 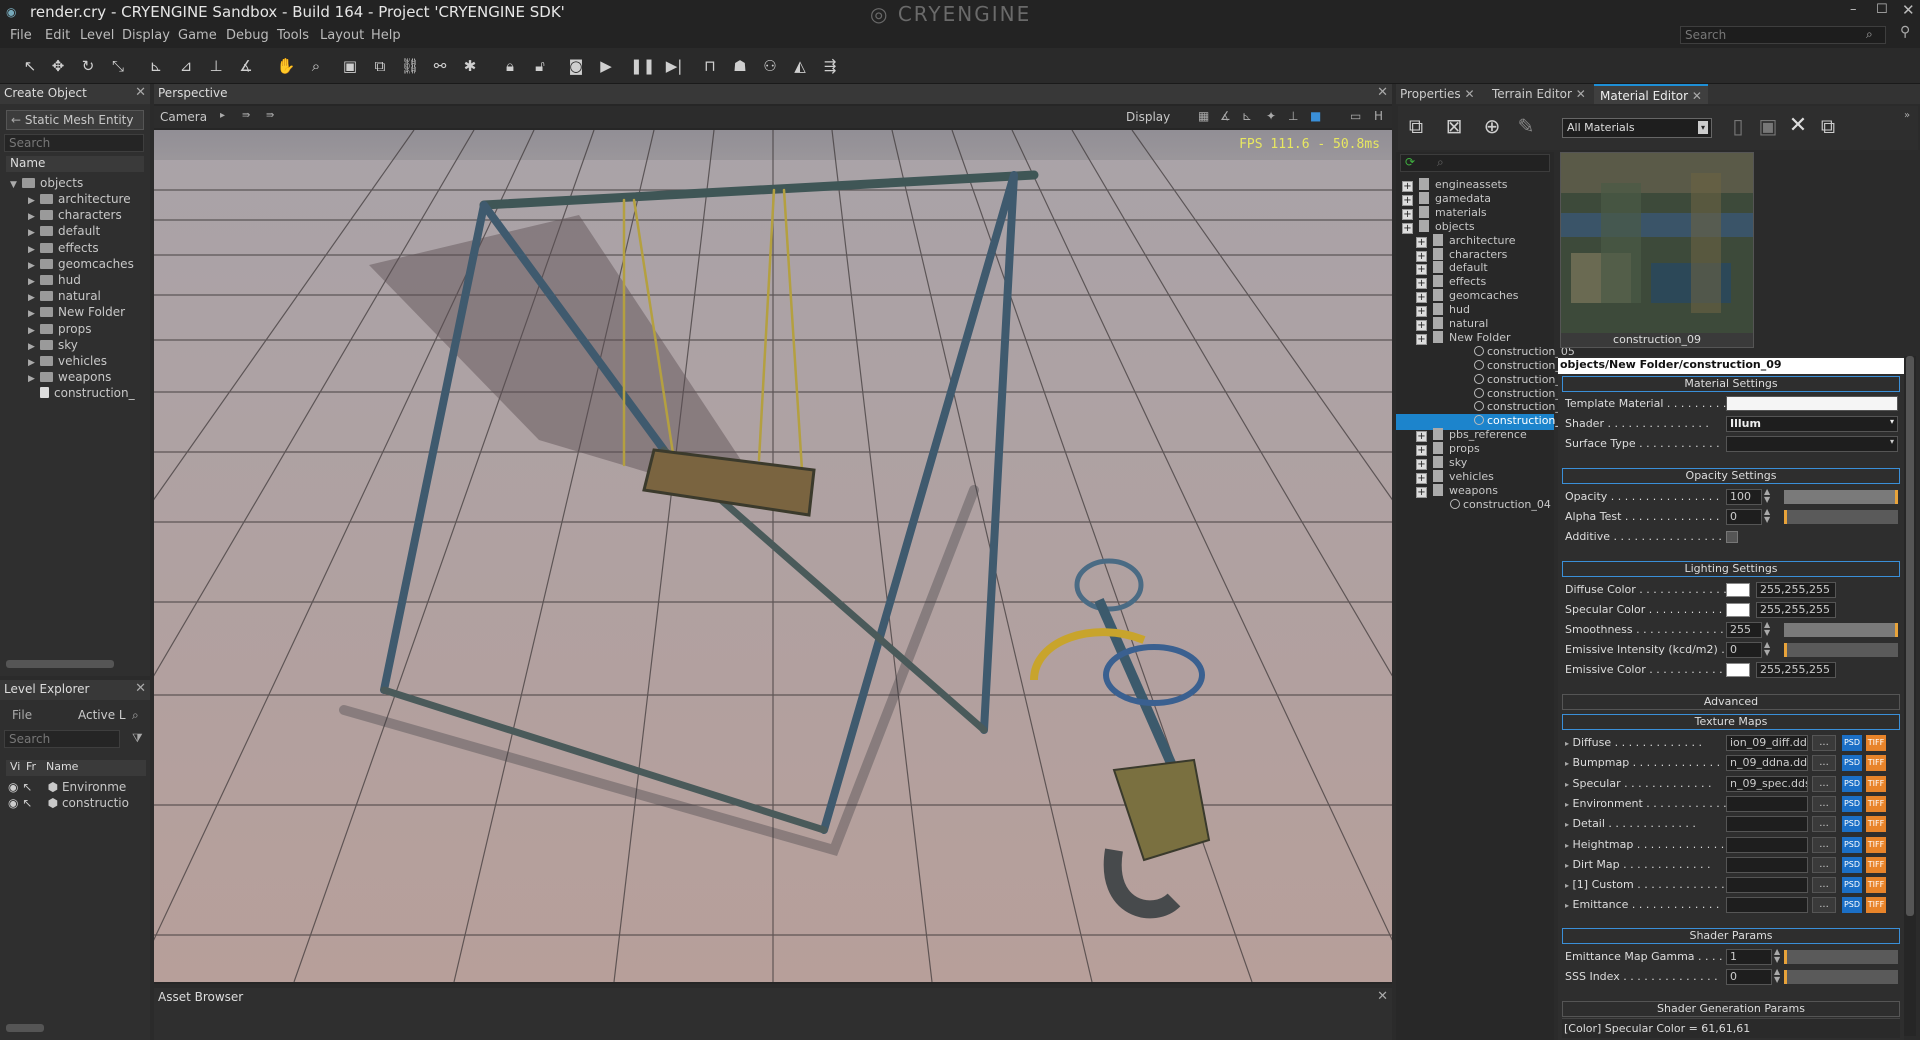 What do you see at coordinates (1483, 506) in the screenshot?
I see `material-item: construction_04` at bounding box center [1483, 506].